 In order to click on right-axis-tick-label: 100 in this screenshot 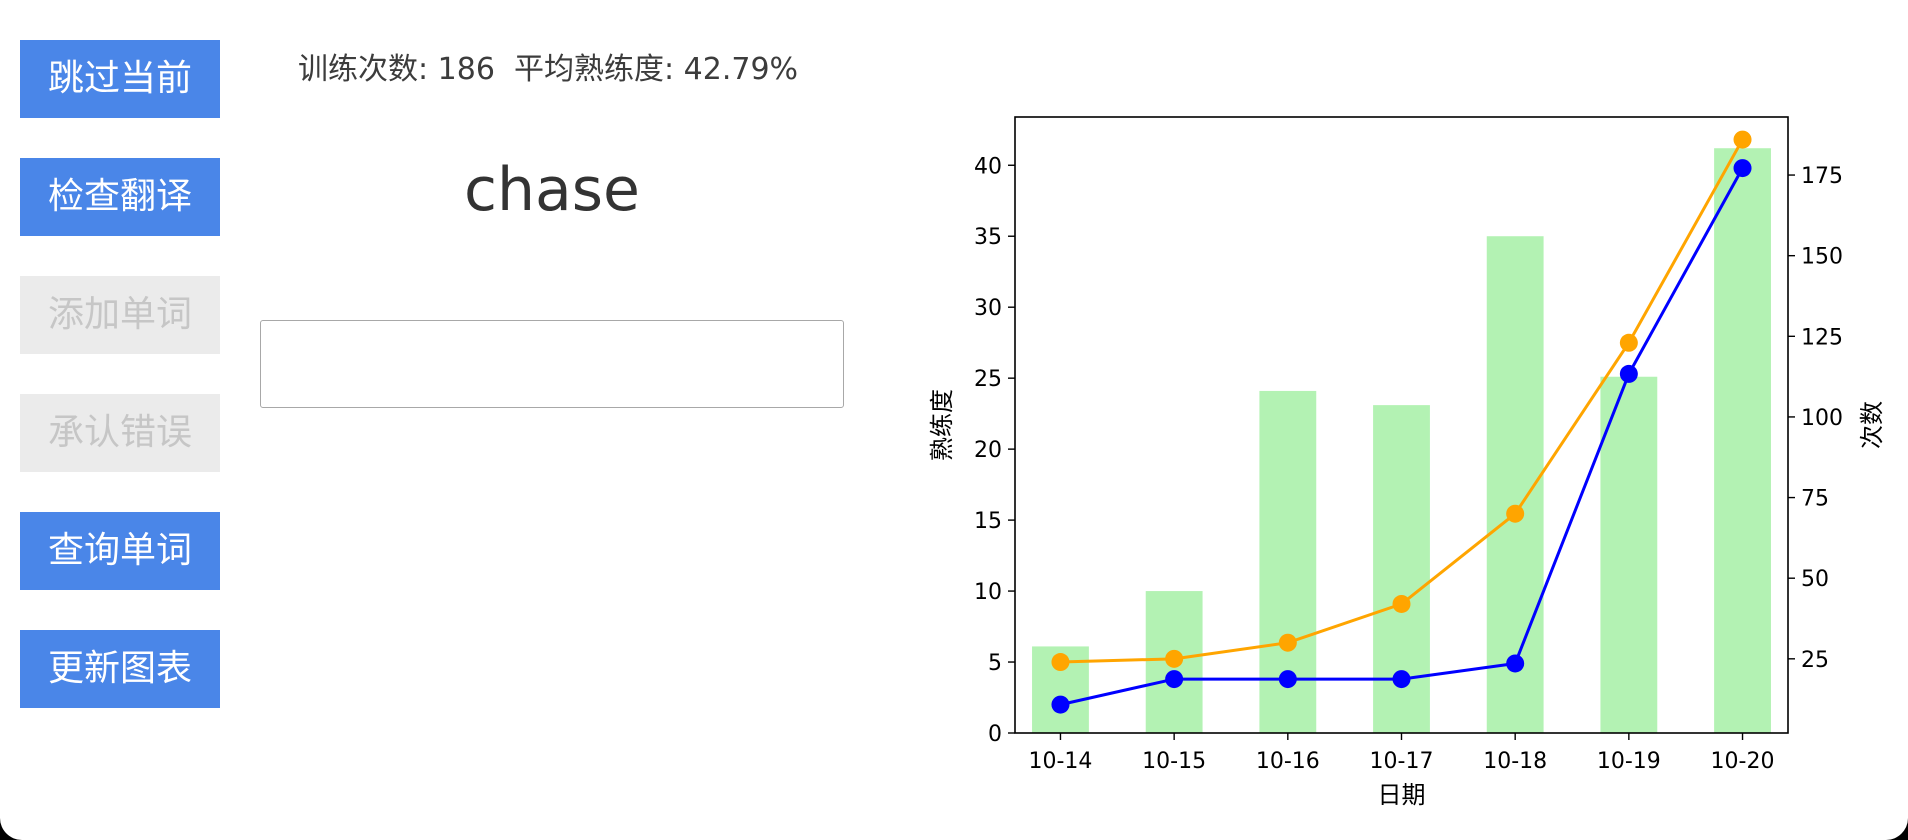, I will do `click(1822, 418)`.